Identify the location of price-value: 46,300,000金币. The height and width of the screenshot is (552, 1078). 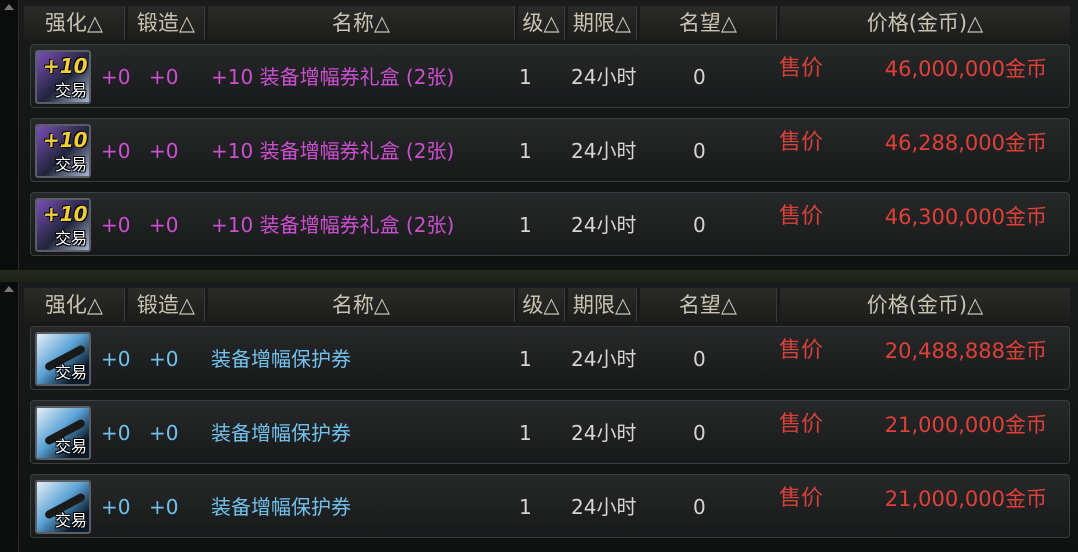
(965, 217).